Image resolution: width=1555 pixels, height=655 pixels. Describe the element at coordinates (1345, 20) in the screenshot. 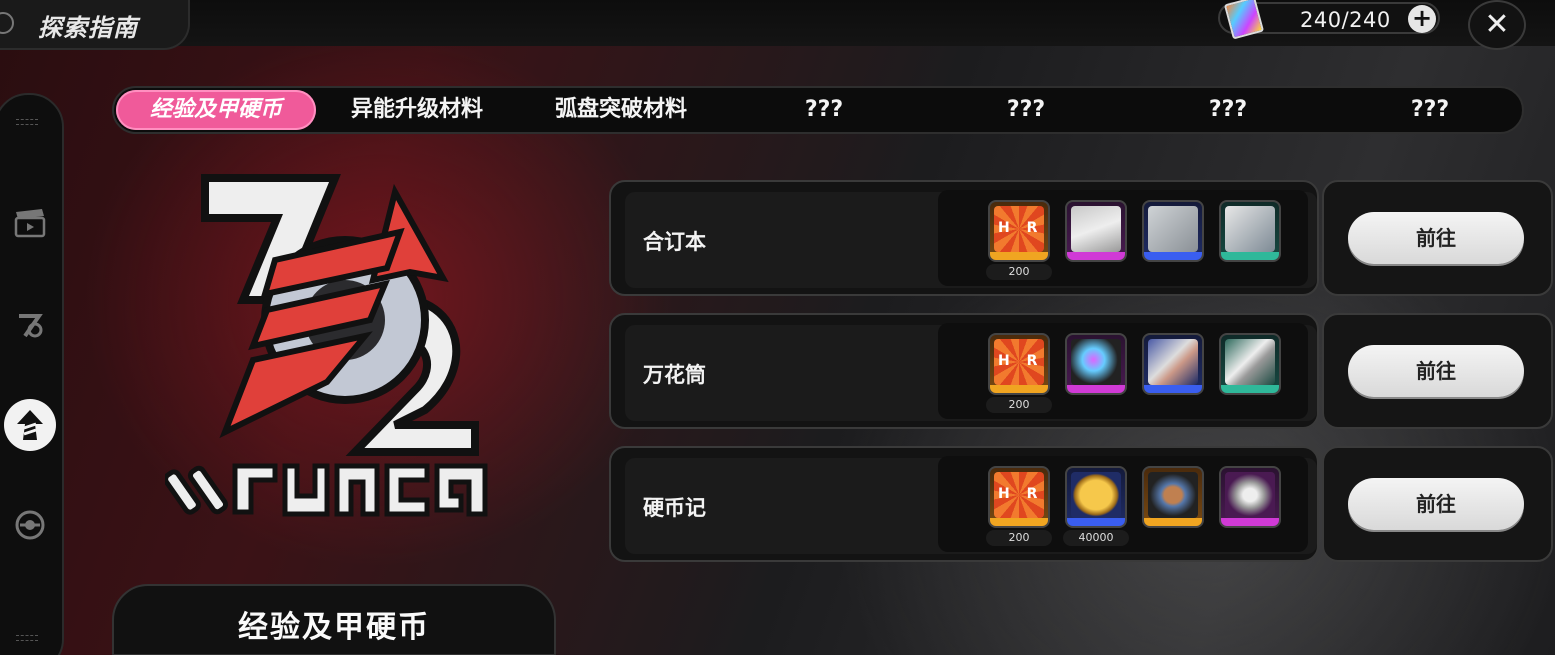

I see `energy-value: 240/240` at that location.